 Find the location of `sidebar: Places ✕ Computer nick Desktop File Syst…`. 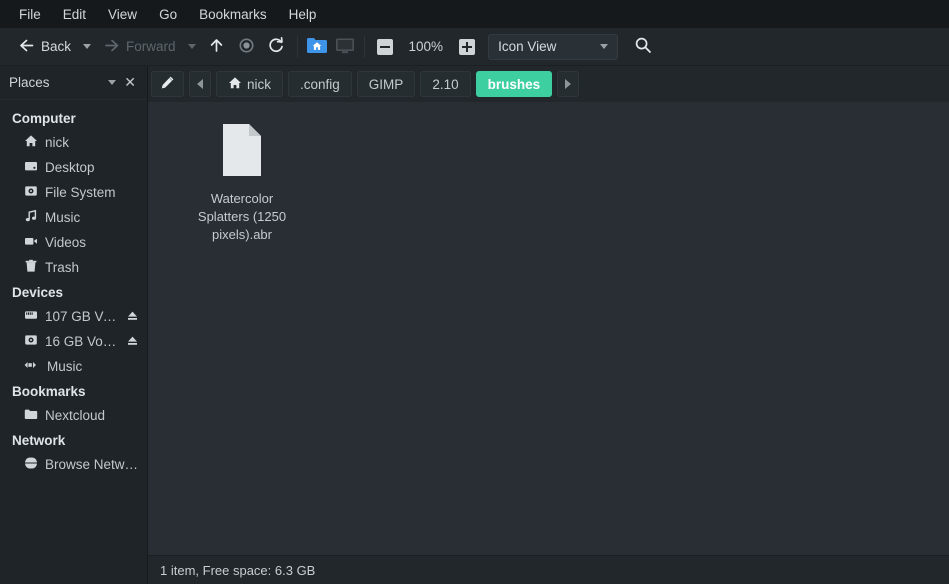

sidebar: Places ✕ Computer nick Desktop File Syst… is located at coordinates (74, 325).